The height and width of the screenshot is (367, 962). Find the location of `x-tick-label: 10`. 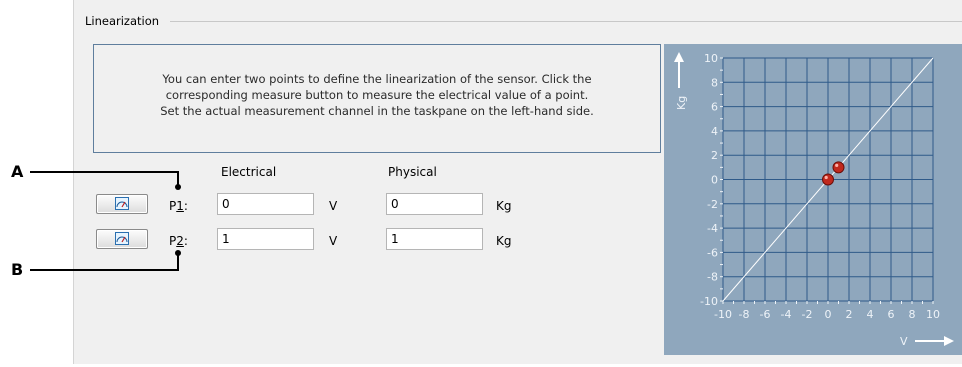

x-tick-label: 10 is located at coordinates (933, 314).